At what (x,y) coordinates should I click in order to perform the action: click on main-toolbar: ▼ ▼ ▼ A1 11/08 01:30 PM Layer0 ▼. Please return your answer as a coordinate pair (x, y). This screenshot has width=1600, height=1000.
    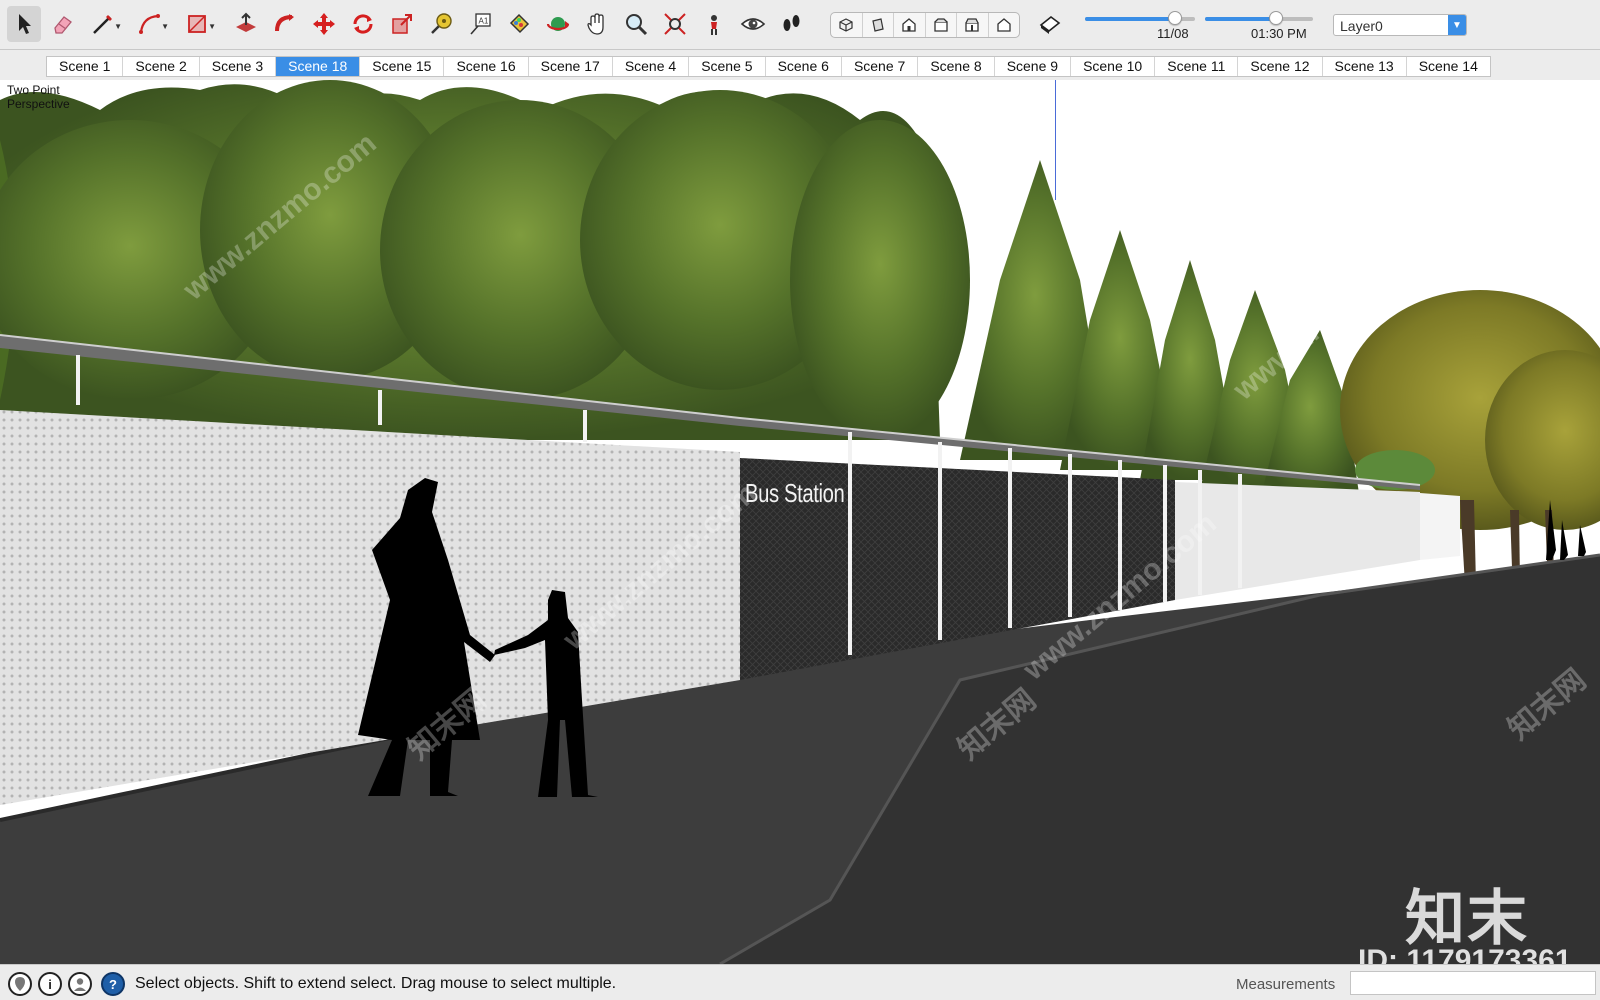
    Looking at the image, I should click on (800, 25).